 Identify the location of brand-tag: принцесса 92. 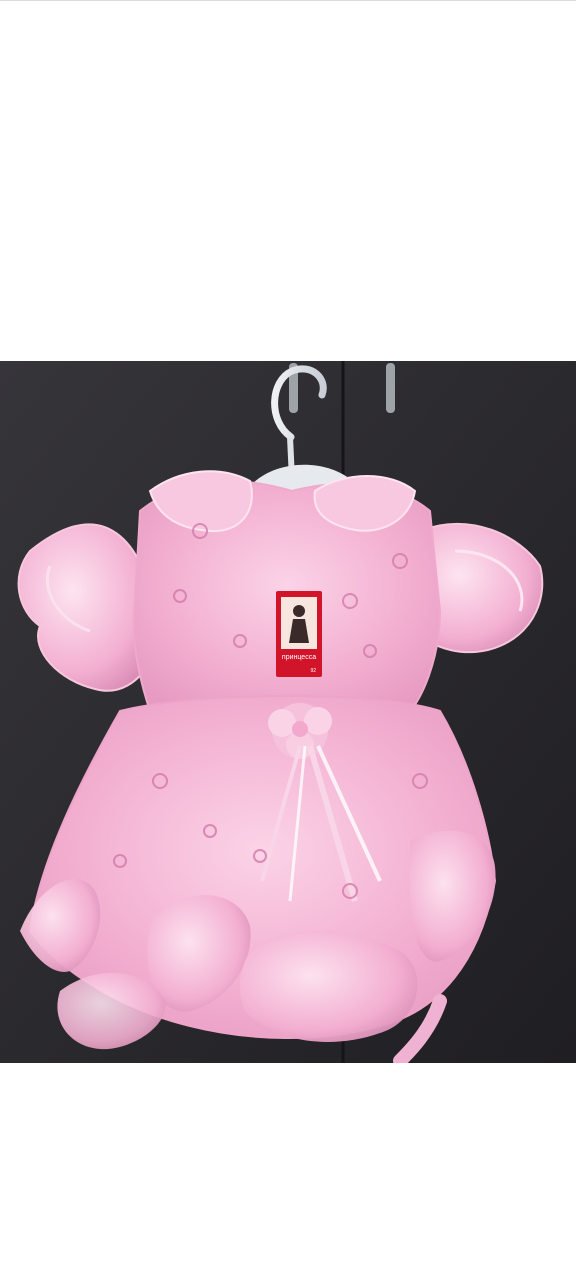
(299, 634).